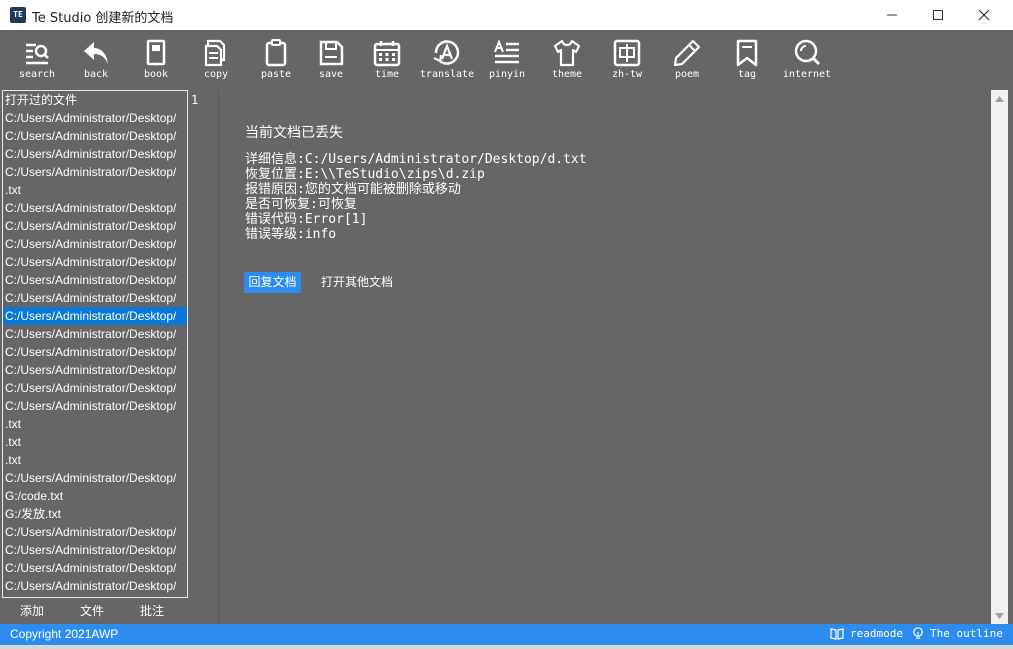 Image resolution: width=1013 pixels, height=649 pixels. What do you see at coordinates (506, 647) in the screenshot?
I see `window-bottom-edge` at bounding box center [506, 647].